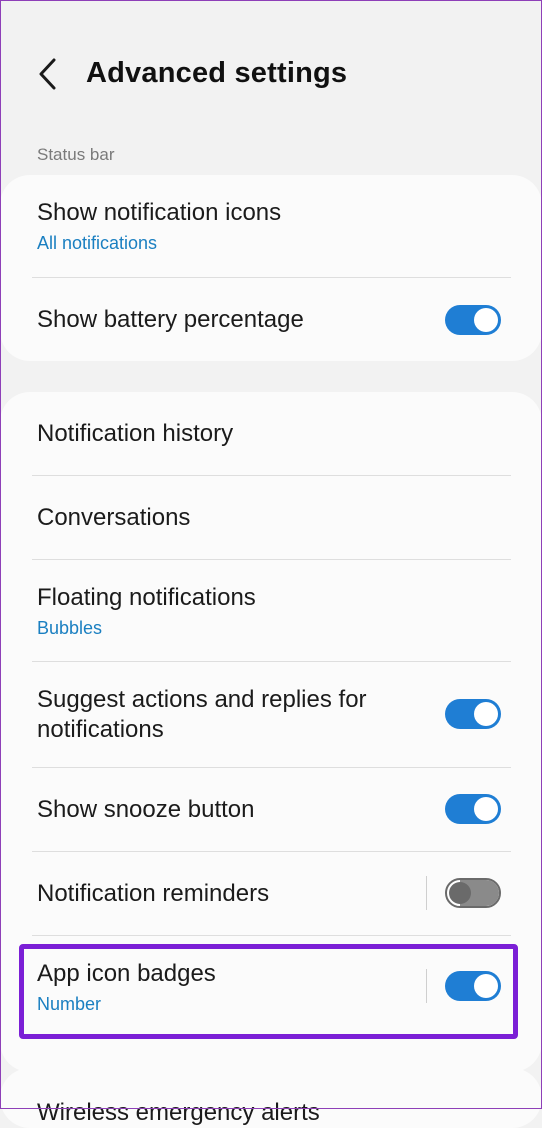 This screenshot has width=542, height=1128. I want to click on setting-title: App icon badges, so click(126, 973).